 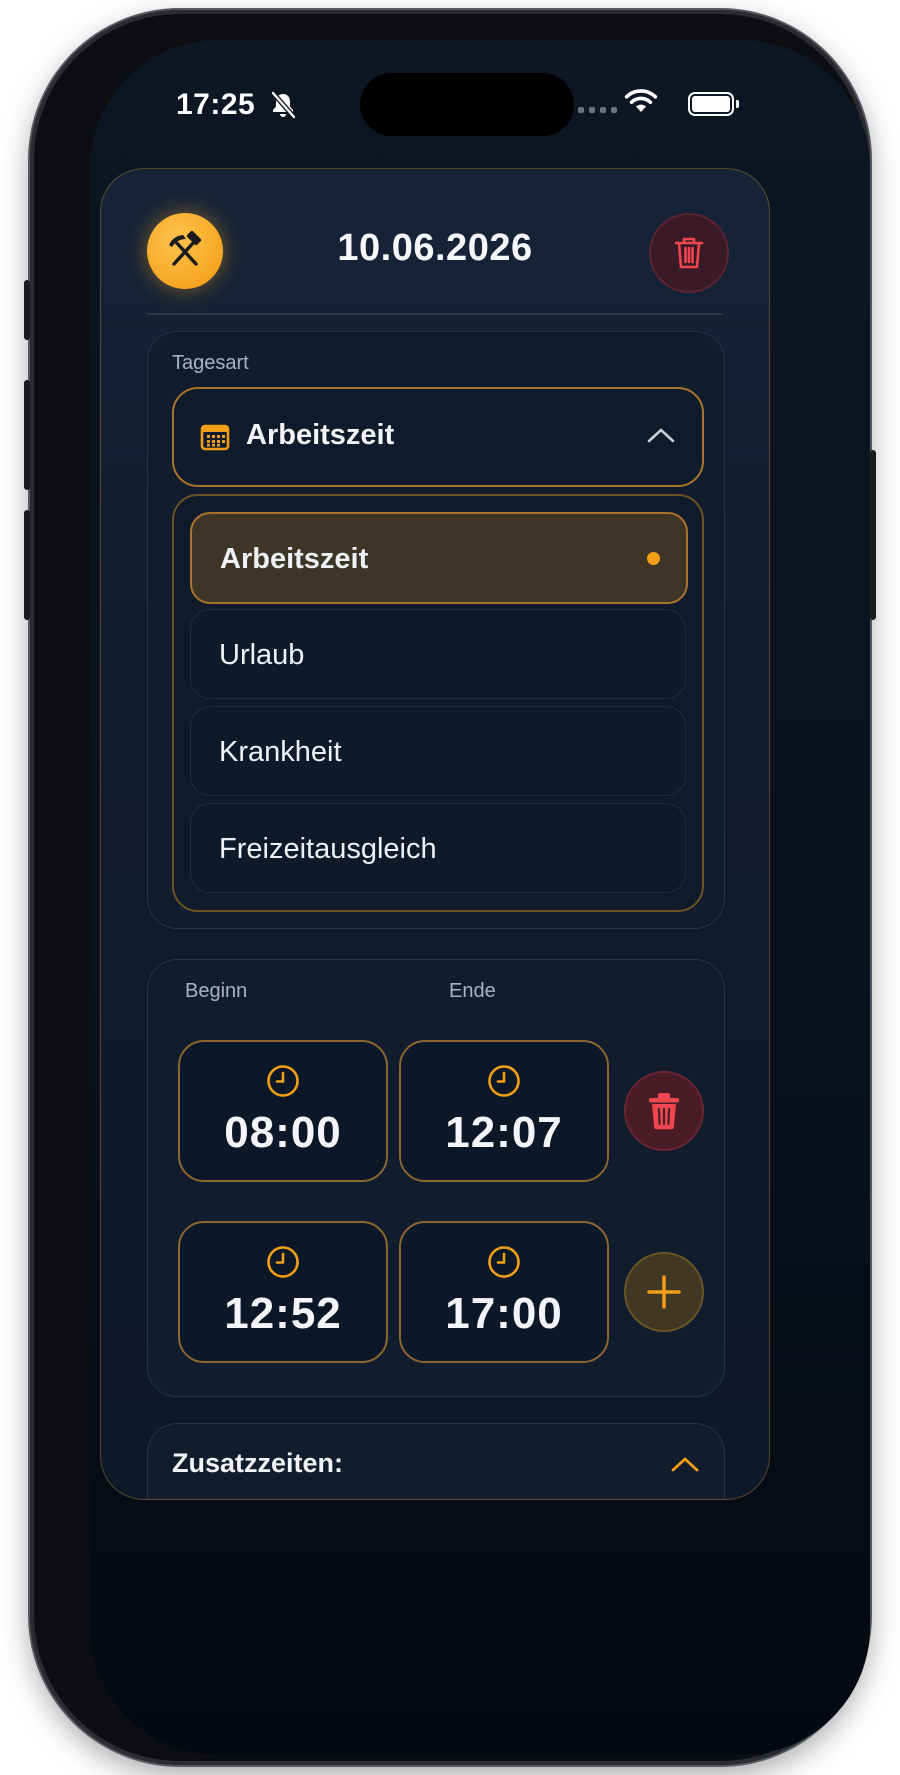 I want to click on option-krankheit: Krankheit, so click(x=438, y=751).